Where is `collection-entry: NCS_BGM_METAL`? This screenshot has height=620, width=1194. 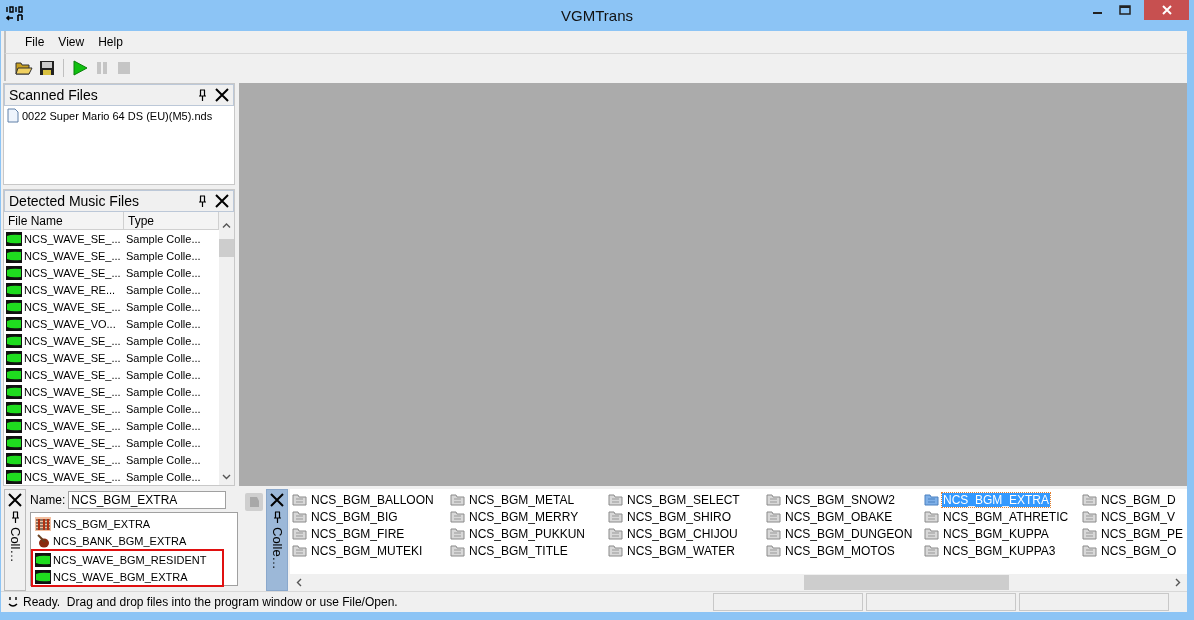
collection-entry: NCS_BGM_METAL is located at coordinates (522, 499).